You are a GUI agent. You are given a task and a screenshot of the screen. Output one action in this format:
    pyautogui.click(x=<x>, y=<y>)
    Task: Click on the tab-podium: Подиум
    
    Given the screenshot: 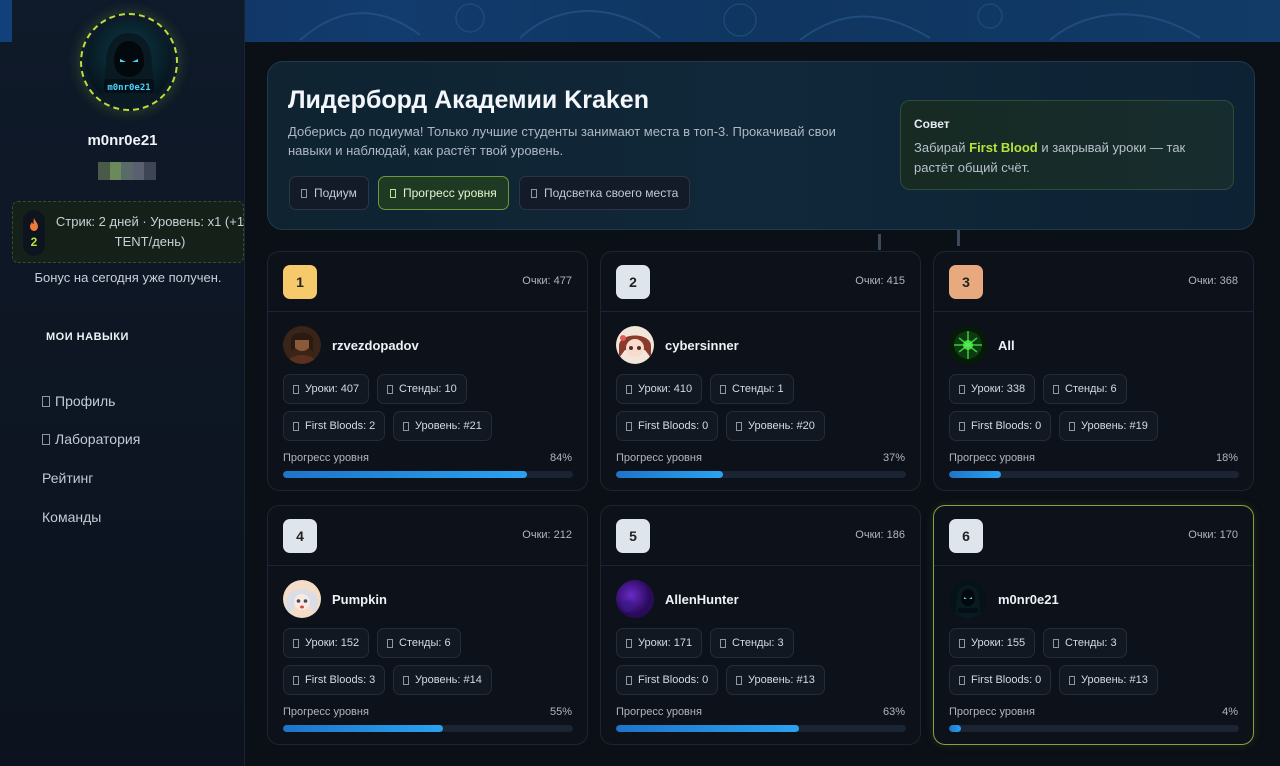 What is the action you would take?
    pyautogui.click(x=329, y=193)
    